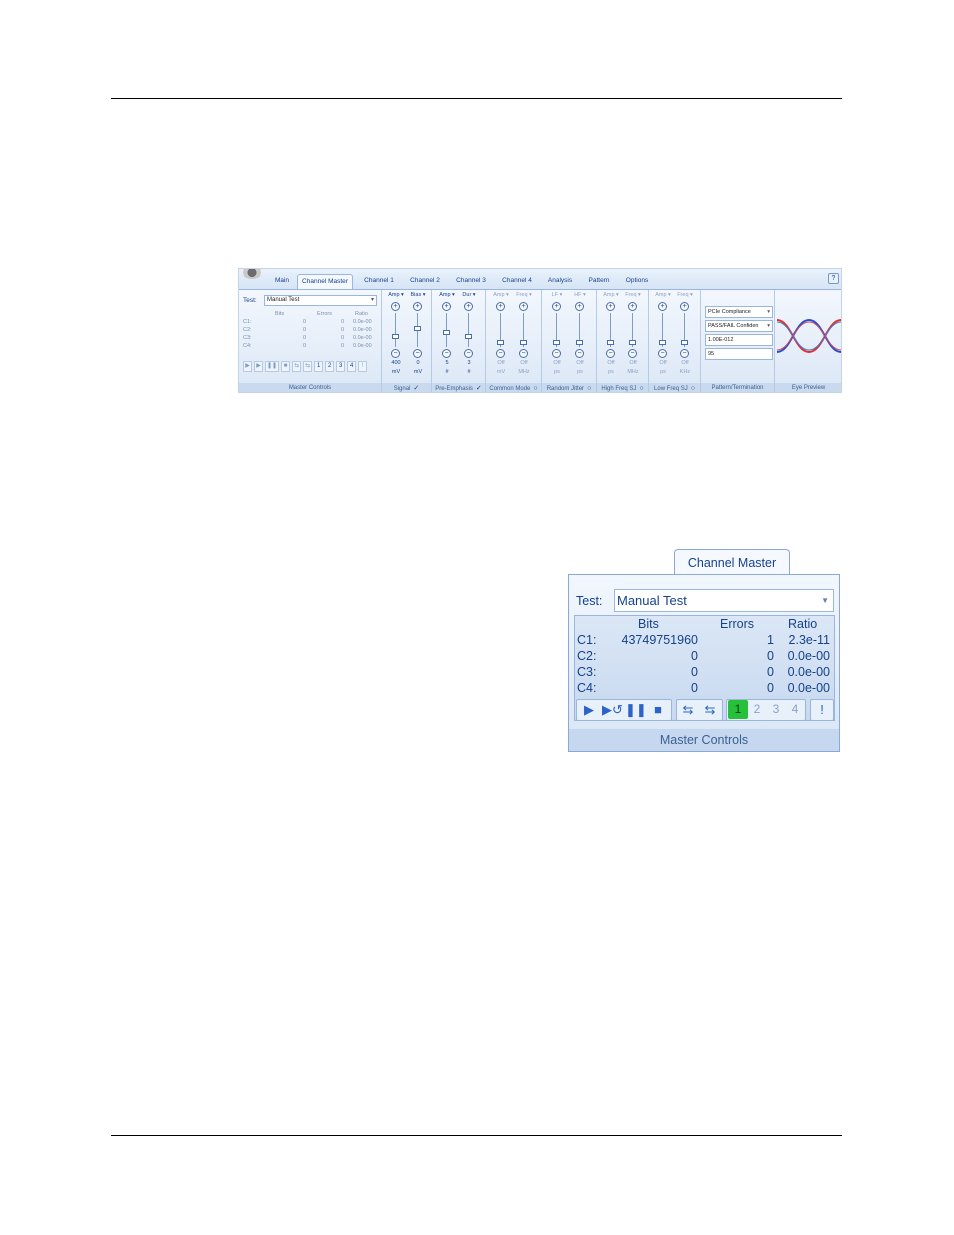 The image size is (954, 1235). Describe the element at coordinates (305, 338) in the screenshot. I see `row-bits: 0` at that location.